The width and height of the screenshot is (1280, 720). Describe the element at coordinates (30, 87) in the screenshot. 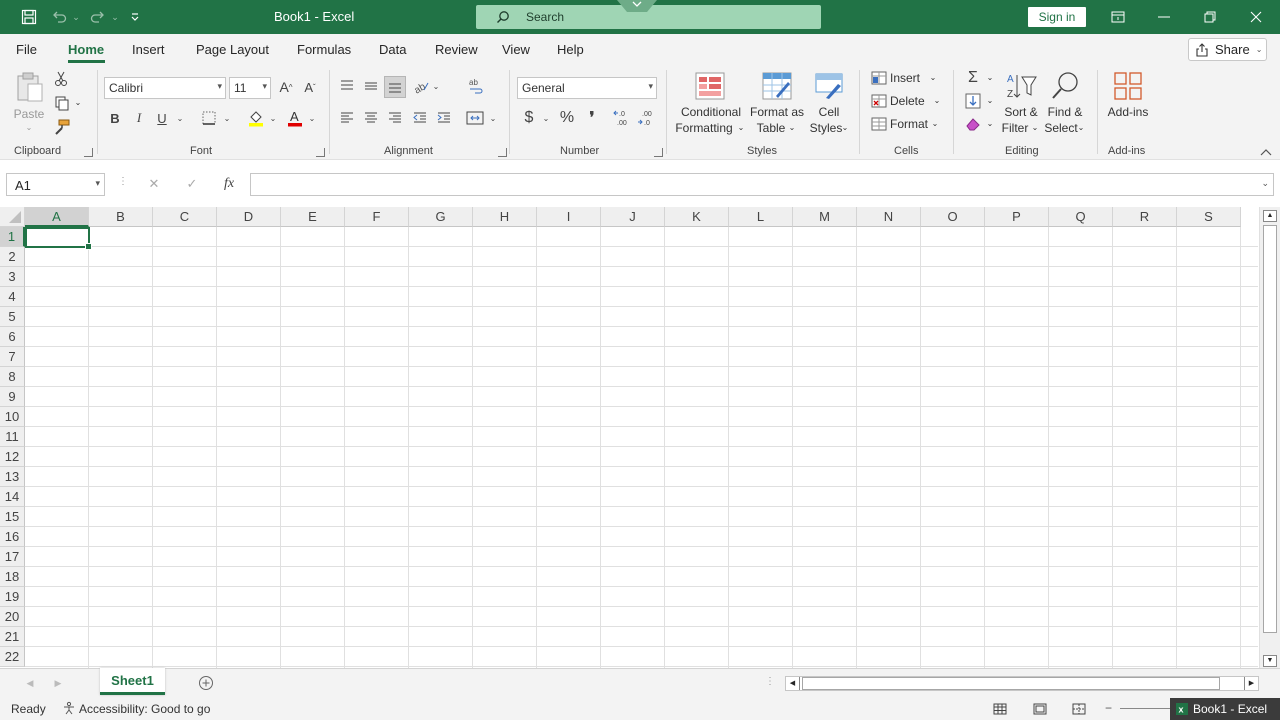

I see `paste-icon` at that location.